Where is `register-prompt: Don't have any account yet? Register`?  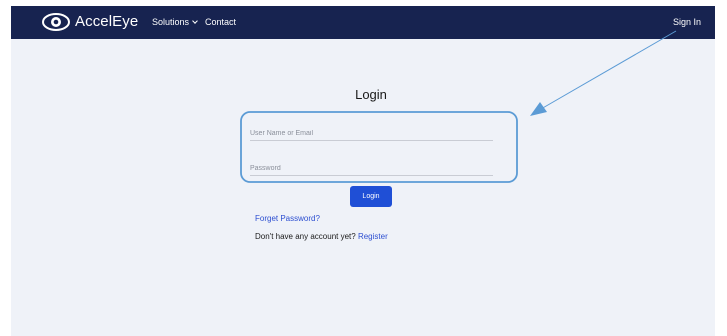
register-prompt: Don't have any account yet? Register is located at coordinates (321, 236).